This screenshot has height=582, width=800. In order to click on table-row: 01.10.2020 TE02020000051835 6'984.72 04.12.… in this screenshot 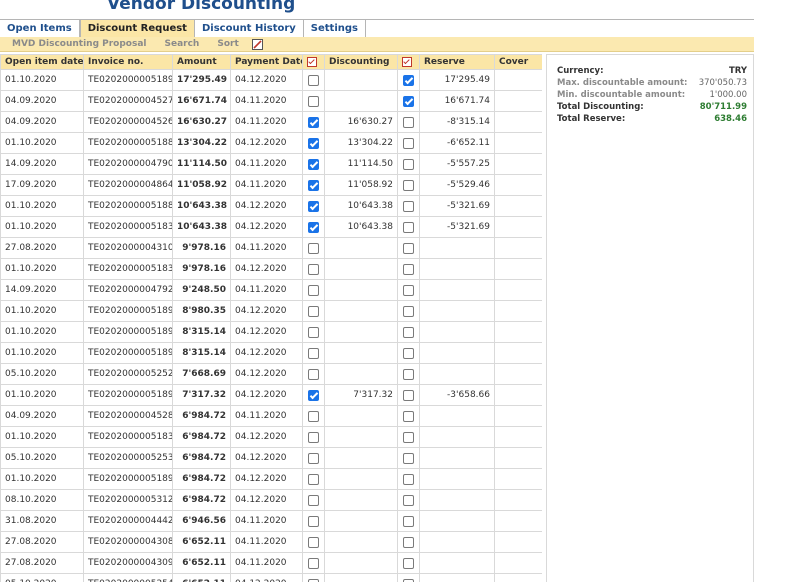, I will do `click(271, 437)`.